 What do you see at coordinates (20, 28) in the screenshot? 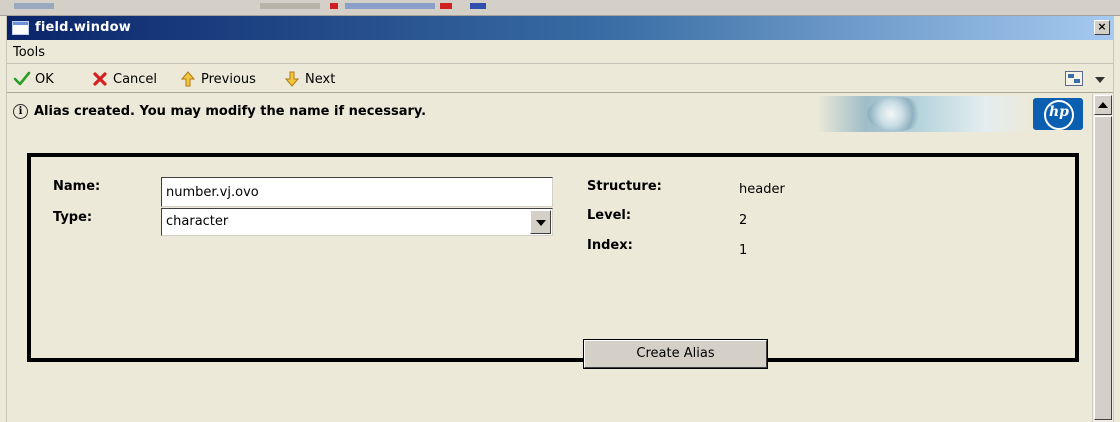
I see `window-icon` at bounding box center [20, 28].